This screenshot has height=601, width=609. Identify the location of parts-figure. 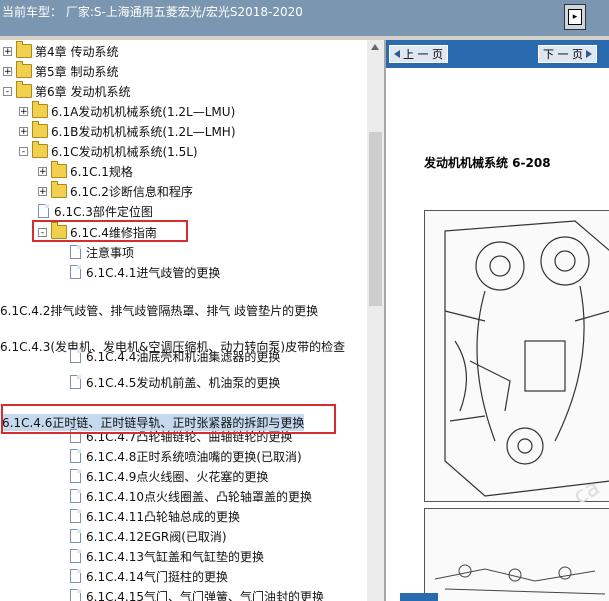
(516, 554).